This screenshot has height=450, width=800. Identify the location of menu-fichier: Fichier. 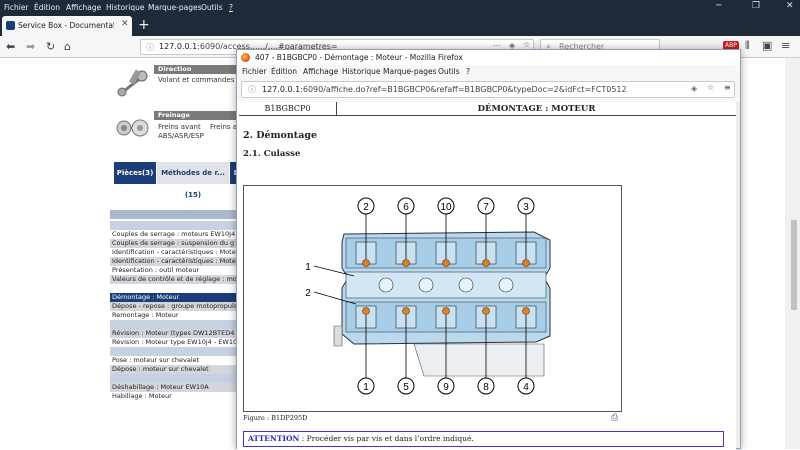
(16, 7).